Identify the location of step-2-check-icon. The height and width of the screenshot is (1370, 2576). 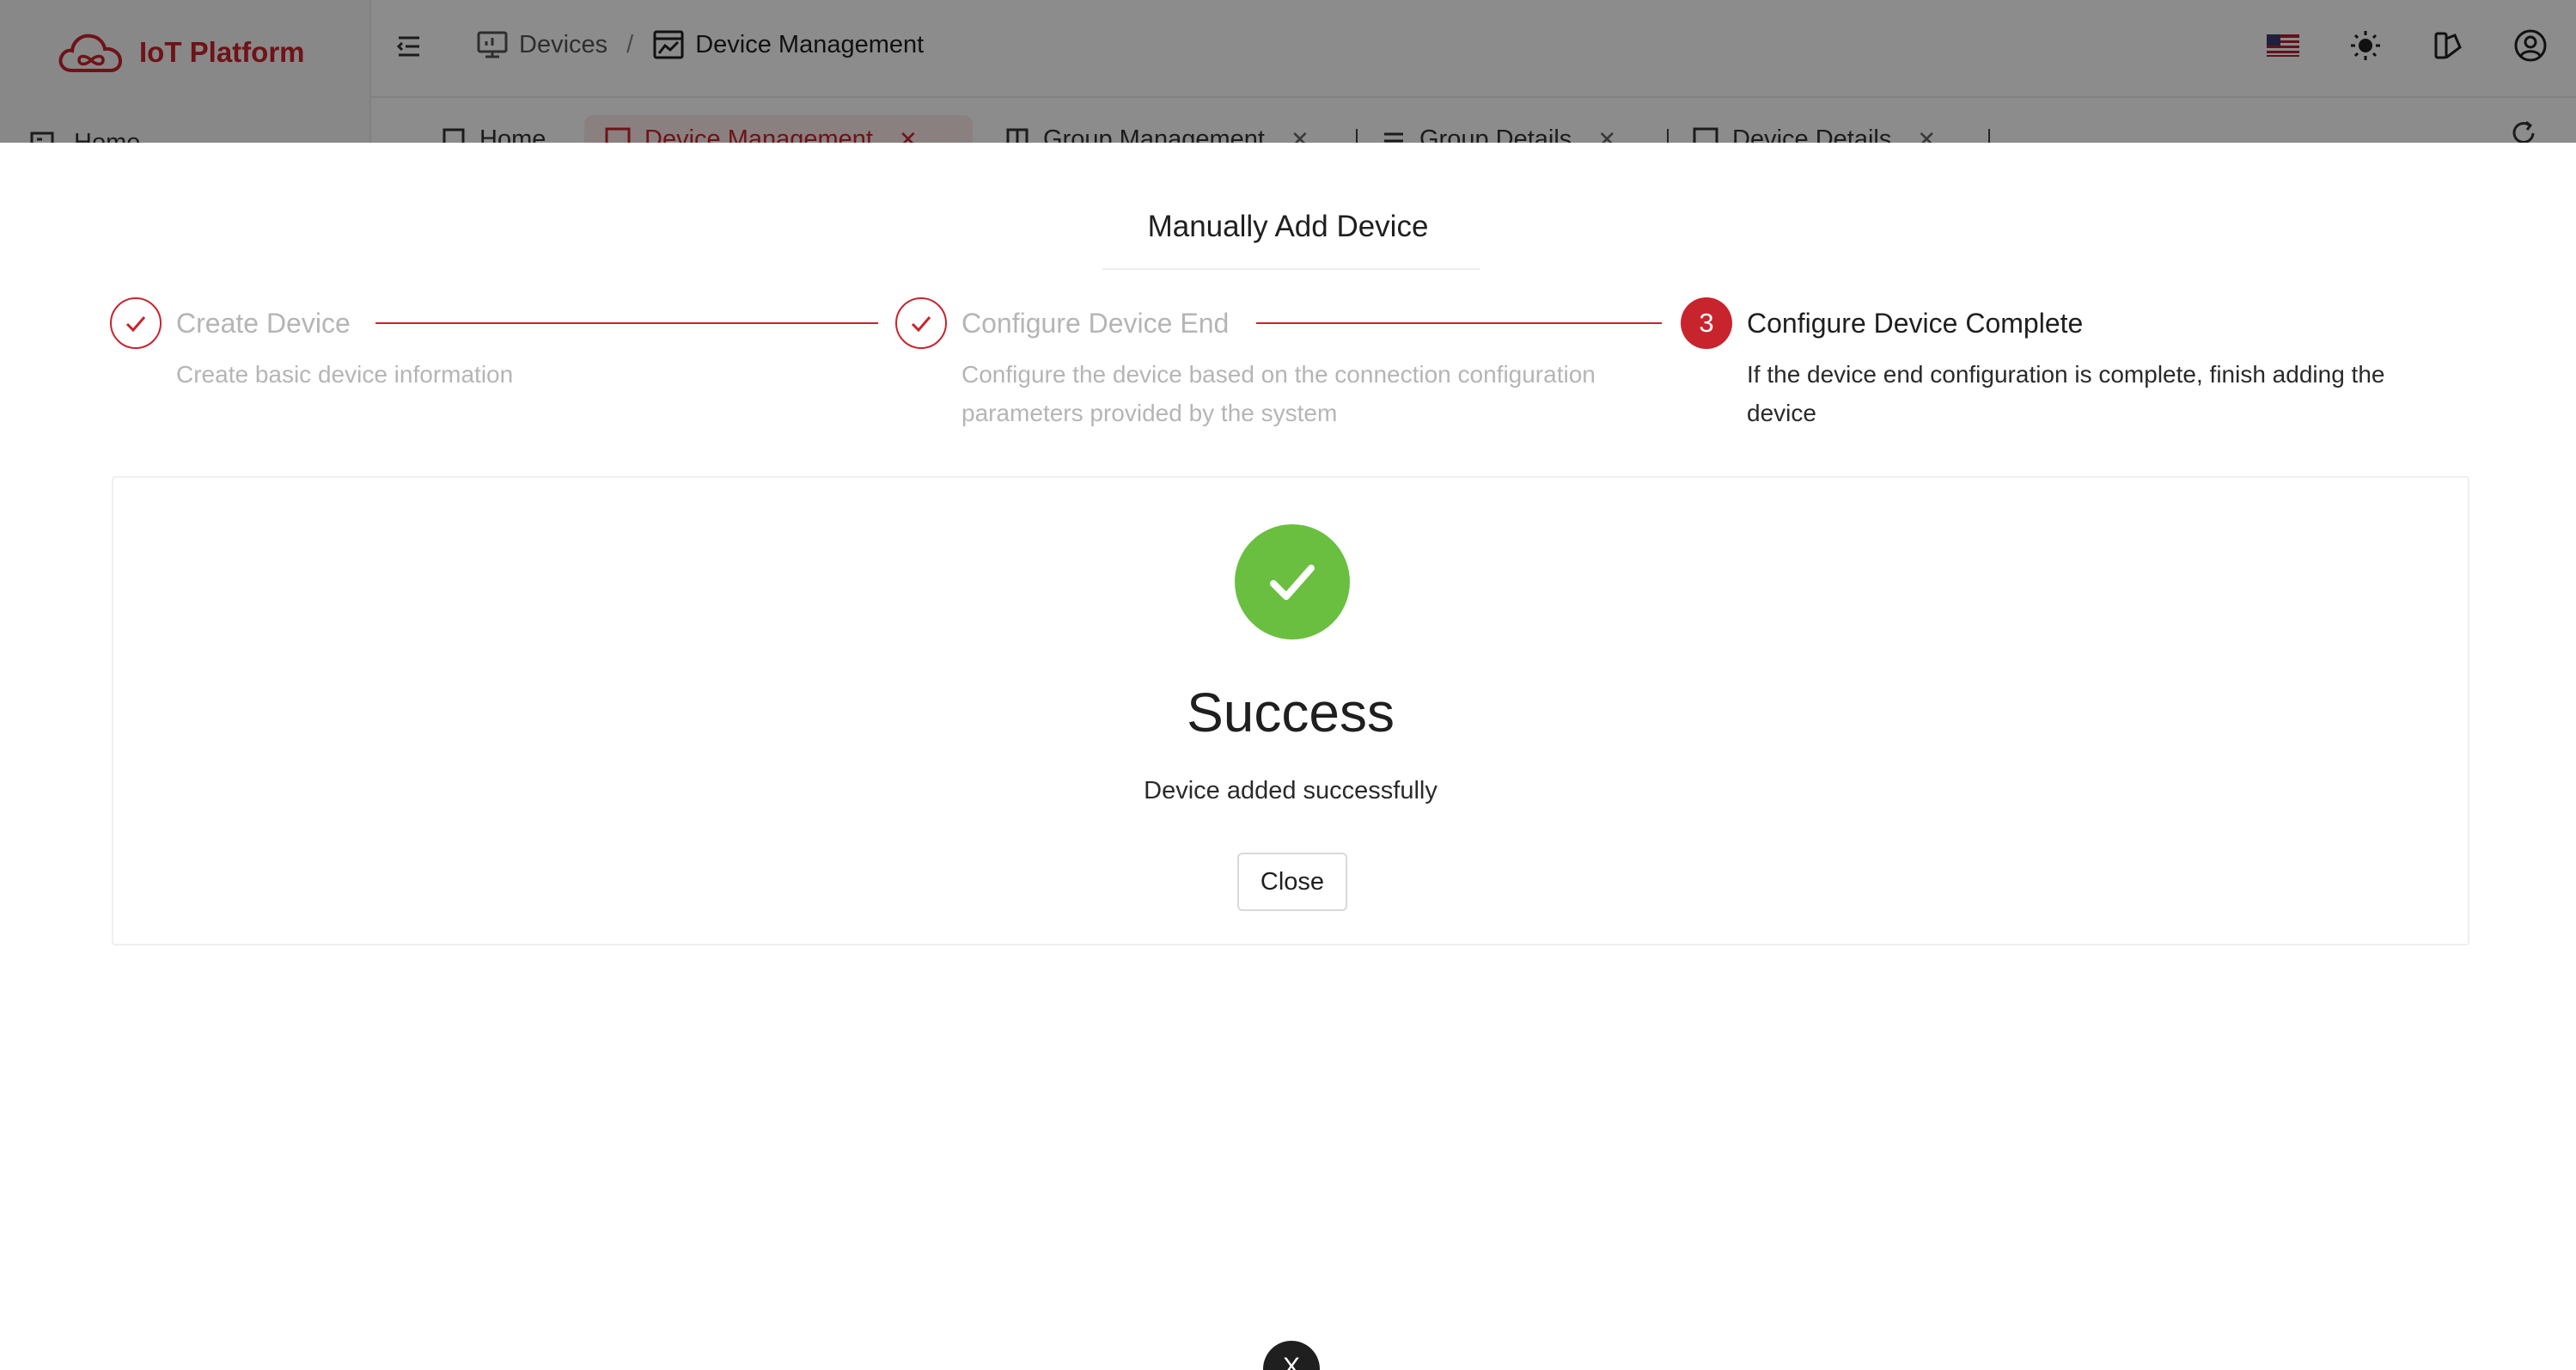
(921, 323).